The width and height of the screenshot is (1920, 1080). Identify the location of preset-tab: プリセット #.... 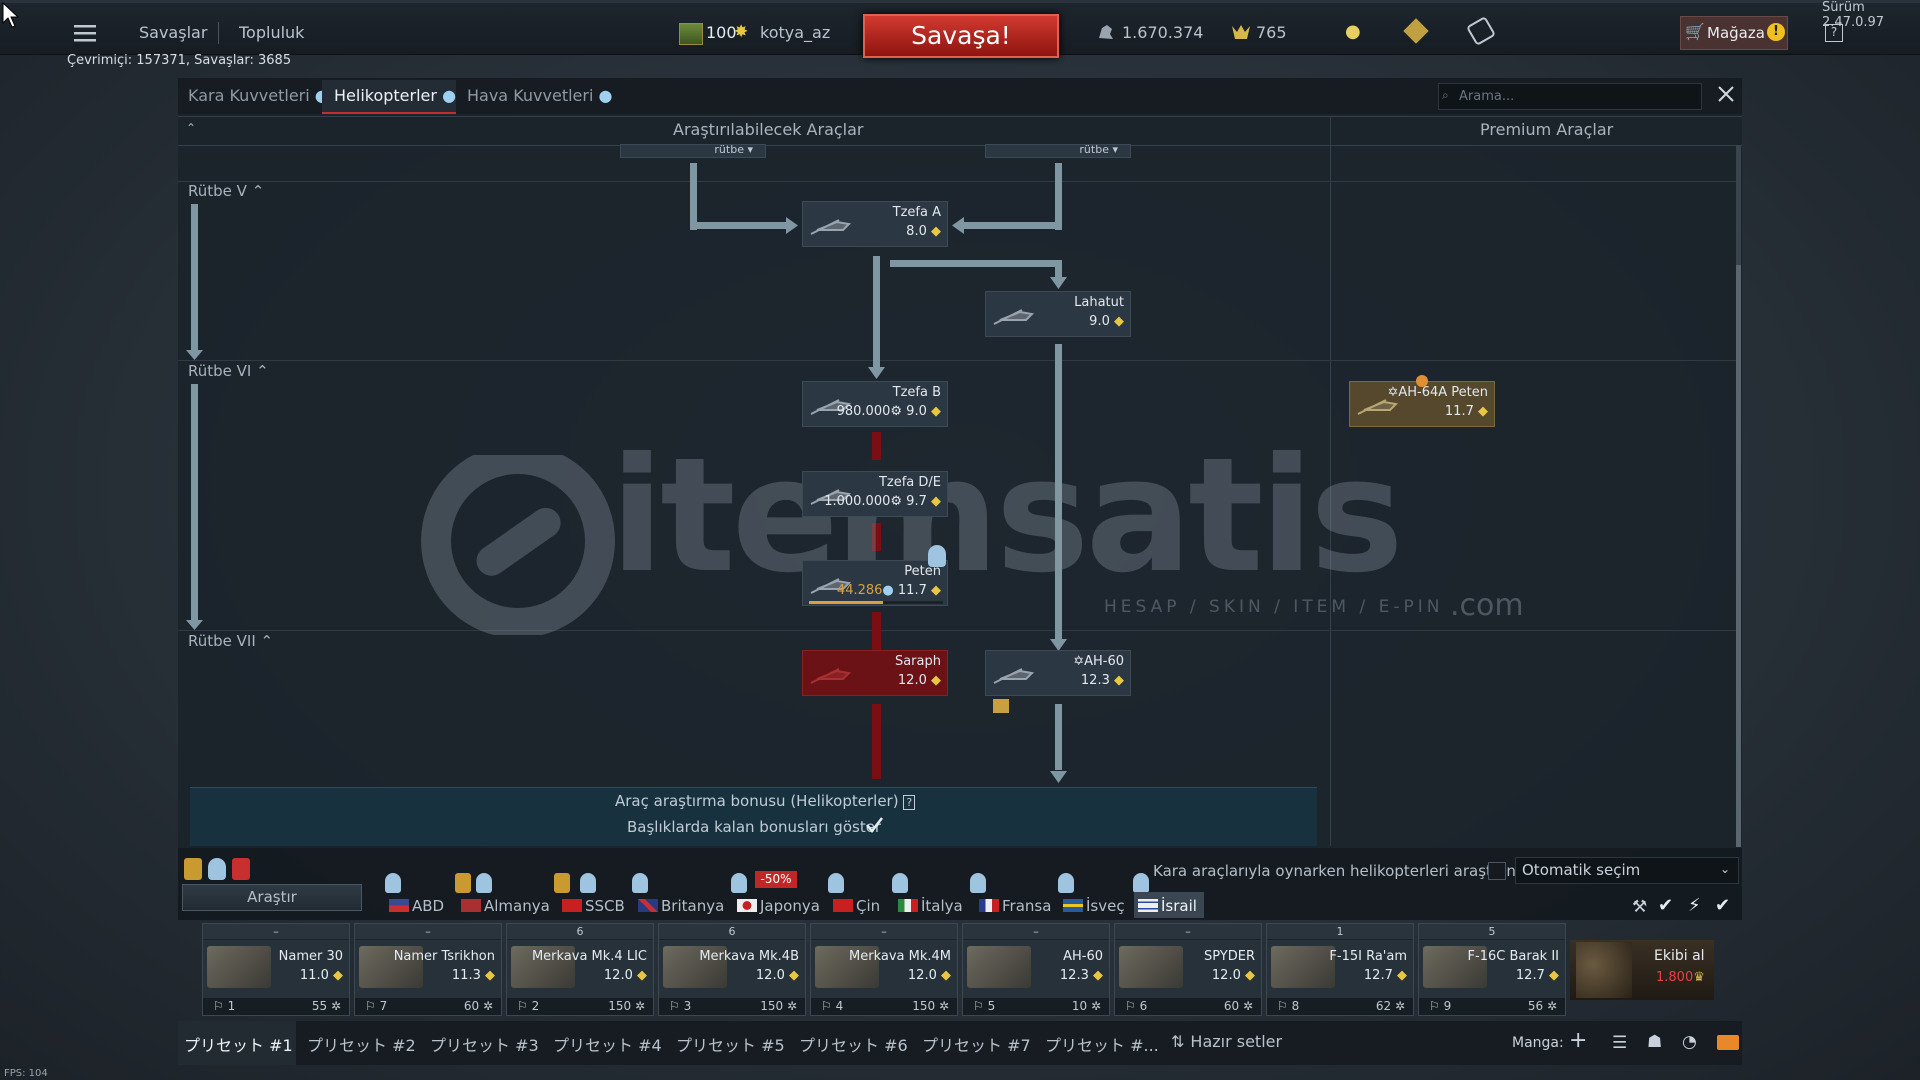
(1102, 1044).